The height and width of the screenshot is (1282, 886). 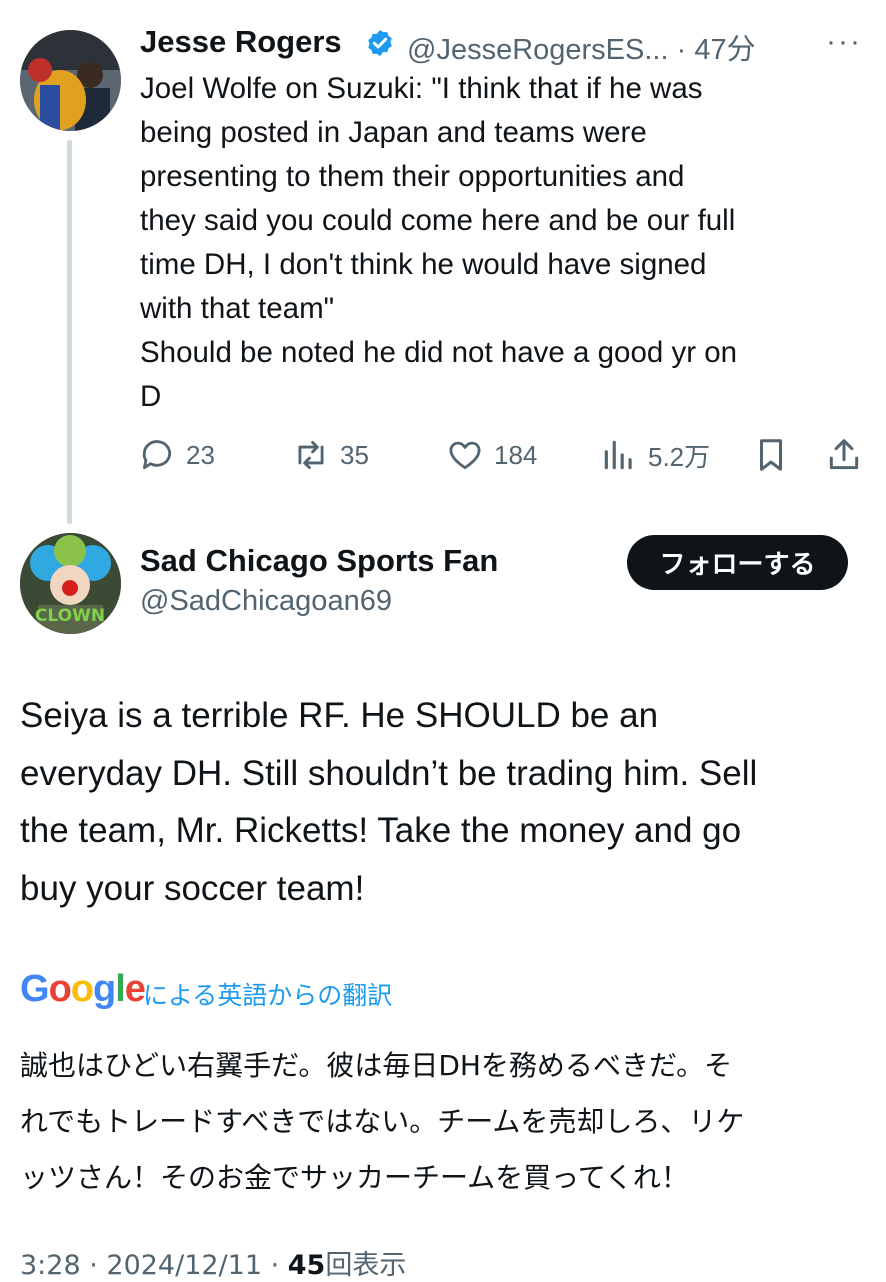 What do you see at coordinates (176, 455) in the screenshot?
I see `reply-button: 23` at bounding box center [176, 455].